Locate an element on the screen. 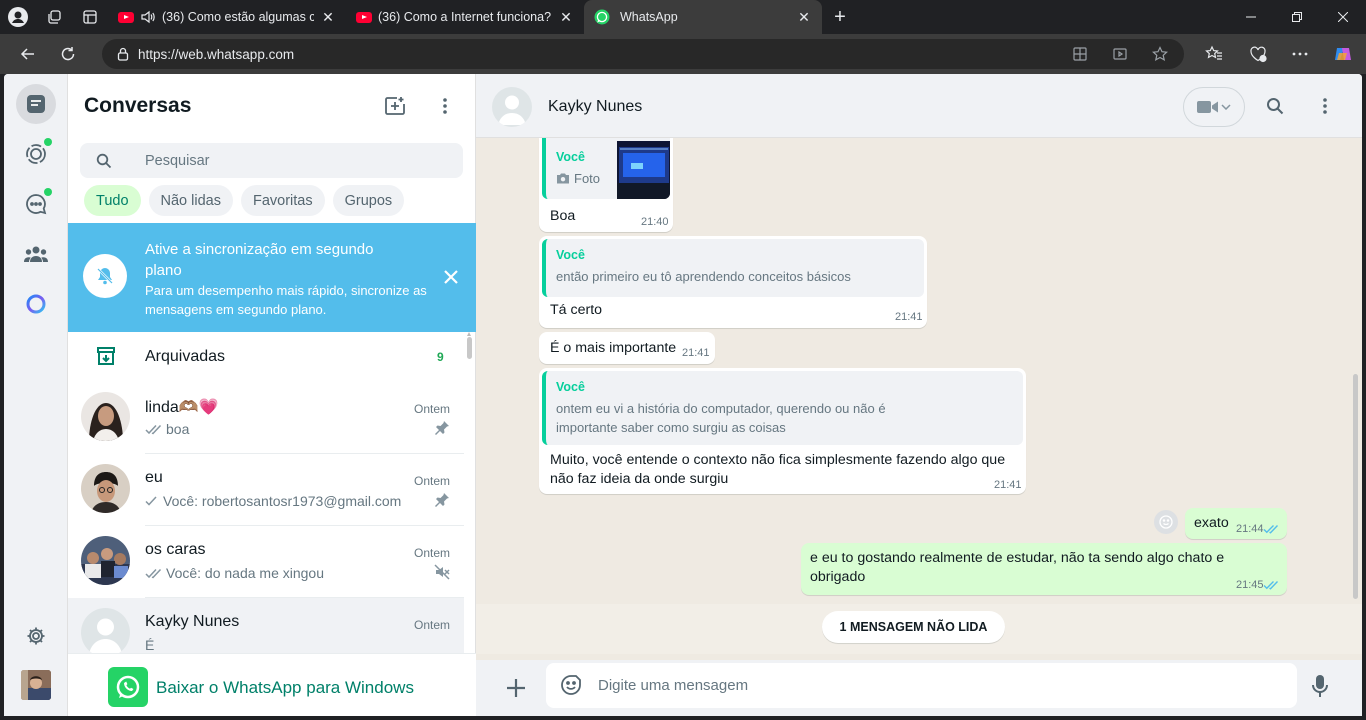 The width and height of the screenshot is (1366, 720). back-icon is located at coordinates (28, 54).